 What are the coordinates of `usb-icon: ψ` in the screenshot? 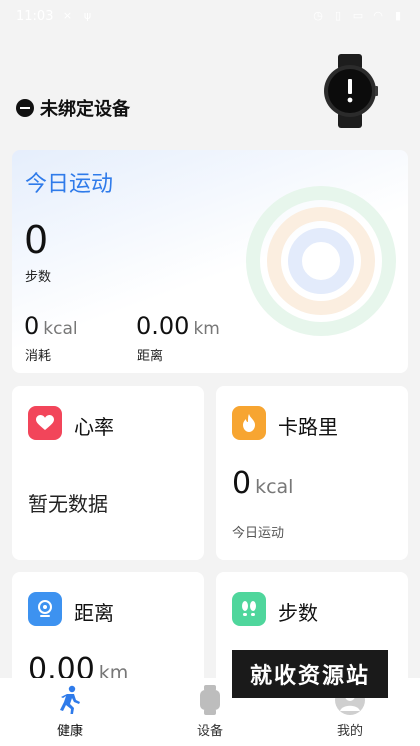 It's located at (87, 15).